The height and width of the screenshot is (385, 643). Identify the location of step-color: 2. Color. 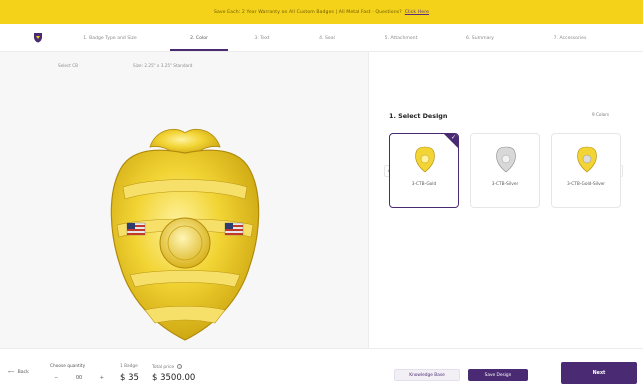
(199, 38).